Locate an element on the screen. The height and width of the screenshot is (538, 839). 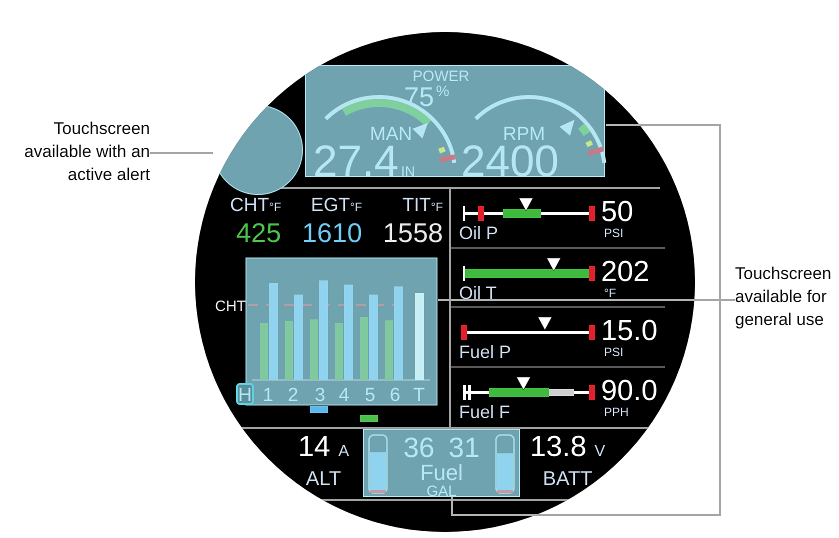
gauge-value: 90.0 is located at coordinates (629, 391).